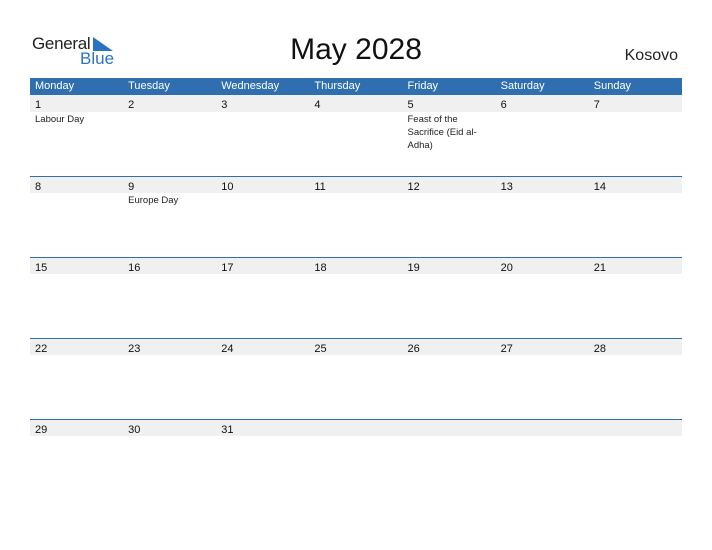 This screenshot has height=550, width=712. I want to click on date-bar: 22 23 24 25 26 27 28, so click(356, 346).